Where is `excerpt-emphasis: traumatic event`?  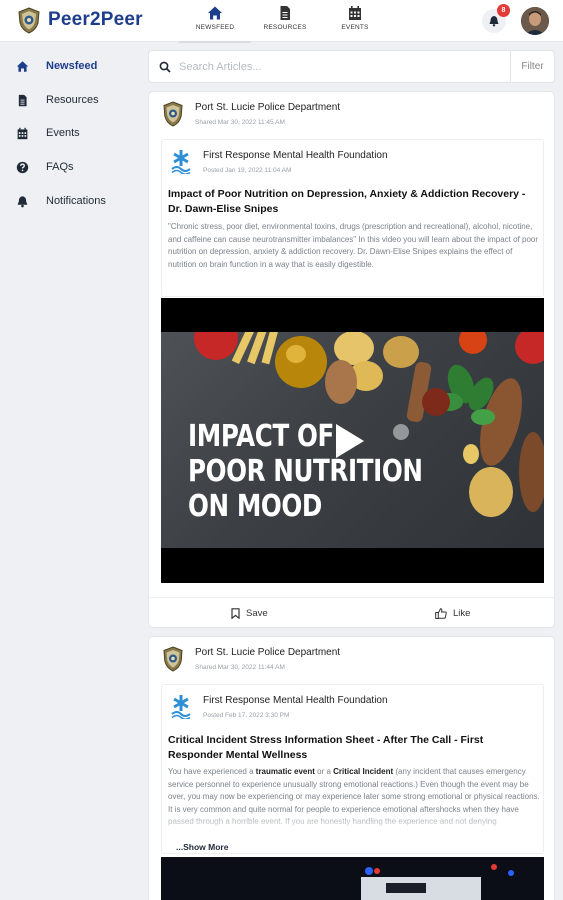 excerpt-emphasis: traumatic event is located at coordinates (285, 771).